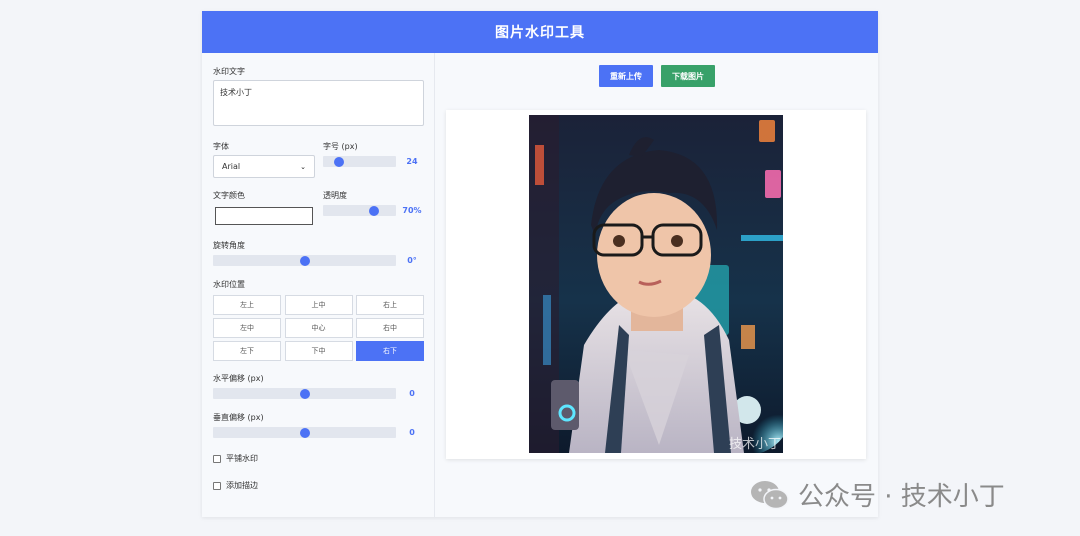 The width and height of the screenshot is (1080, 536). Describe the element at coordinates (390, 351) in the screenshot. I see `position-button: 右下` at that location.